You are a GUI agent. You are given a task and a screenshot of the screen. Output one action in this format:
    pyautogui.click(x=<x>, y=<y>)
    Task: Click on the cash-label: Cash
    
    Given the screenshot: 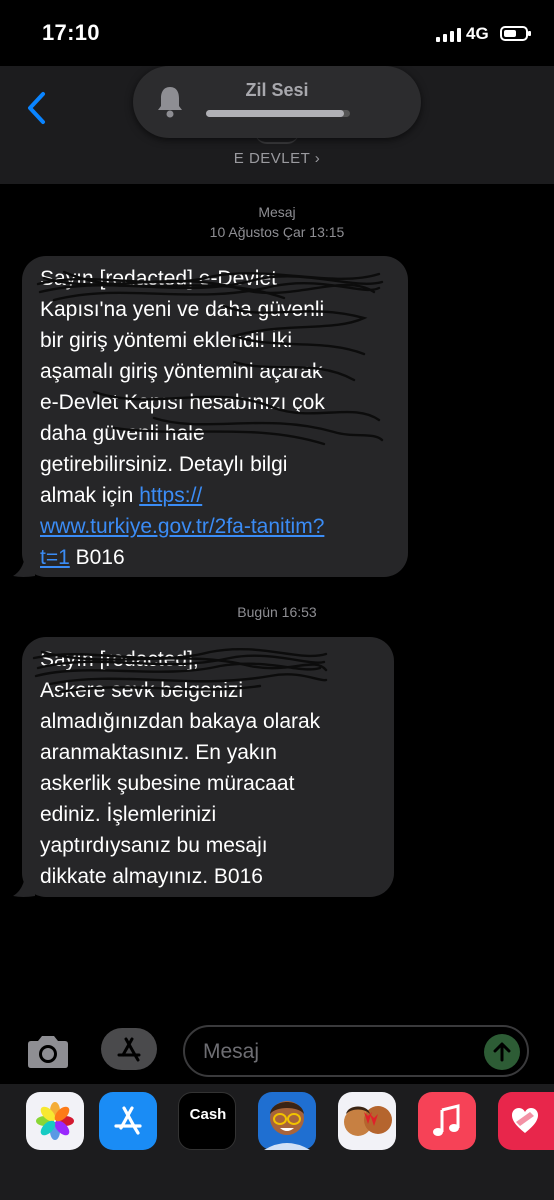 What is the action you would take?
    pyautogui.click(x=208, y=1114)
    